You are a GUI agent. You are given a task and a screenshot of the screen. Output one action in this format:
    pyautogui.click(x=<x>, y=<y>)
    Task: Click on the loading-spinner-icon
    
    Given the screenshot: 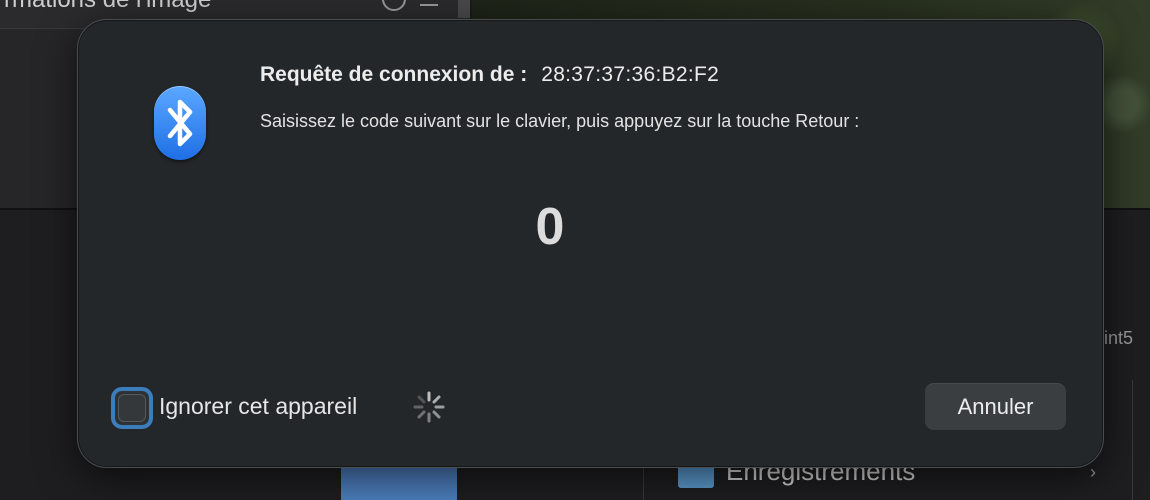 What is the action you would take?
    pyautogui.click(x=429, y=407)
    